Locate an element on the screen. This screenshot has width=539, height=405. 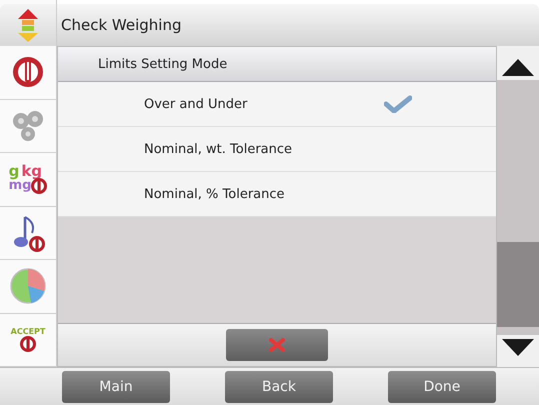
scrollbar-thumb is located at coordinates (518, 285).